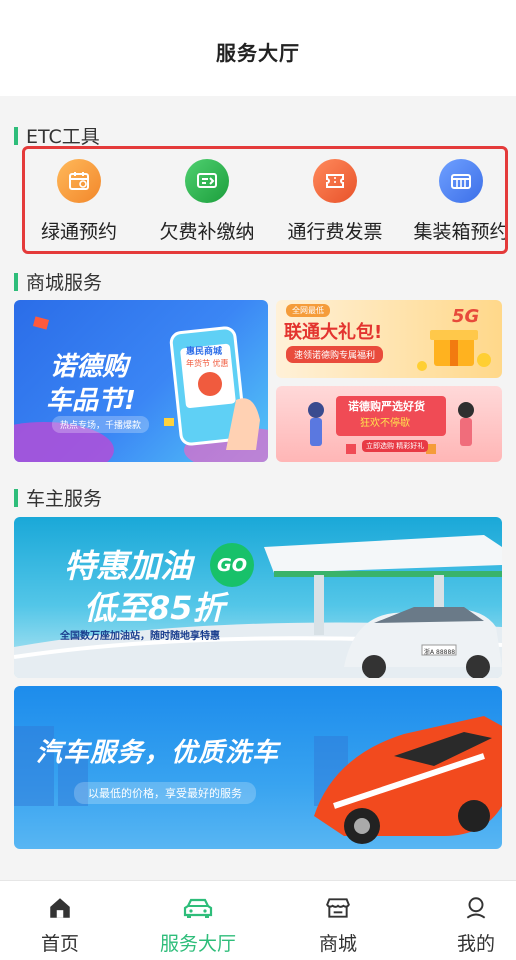 Image resolution: width=516 pixels, height=960 pixels. I want to click on wash-subtitle: 以最低的价格，享受最好的服务, so click(165, 793).